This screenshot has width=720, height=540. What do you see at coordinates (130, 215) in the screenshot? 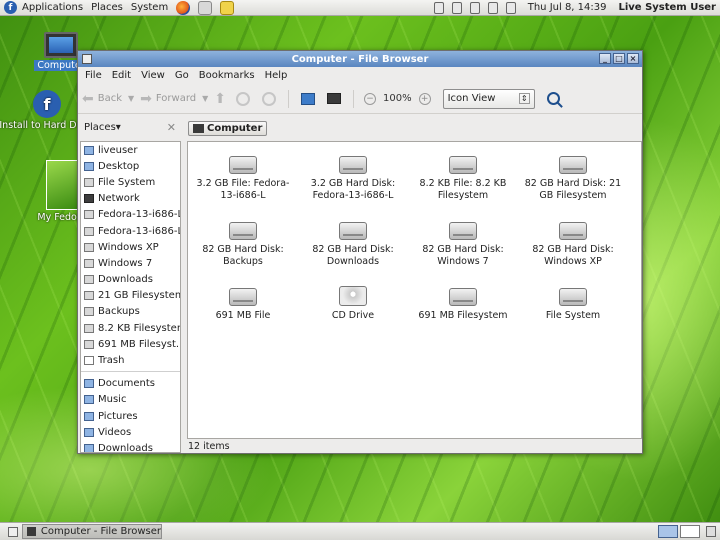
I see `sidebar-item-fedora-1: Fedora-13-i686-L` at bounding box center [130, 215].